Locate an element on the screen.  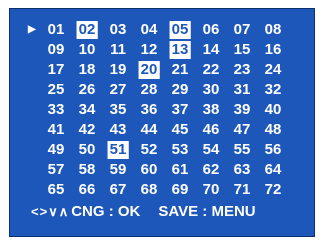
channel-cell: 26 is located at coordinates (83, 90).